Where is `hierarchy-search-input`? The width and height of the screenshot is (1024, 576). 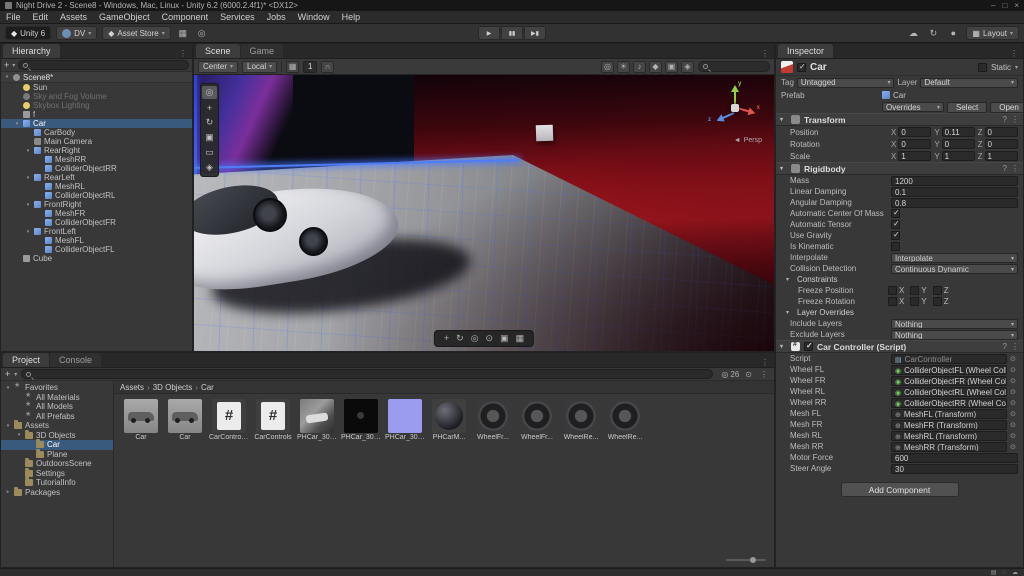
hierarchy-search-input is located at coordinates (103, 65).